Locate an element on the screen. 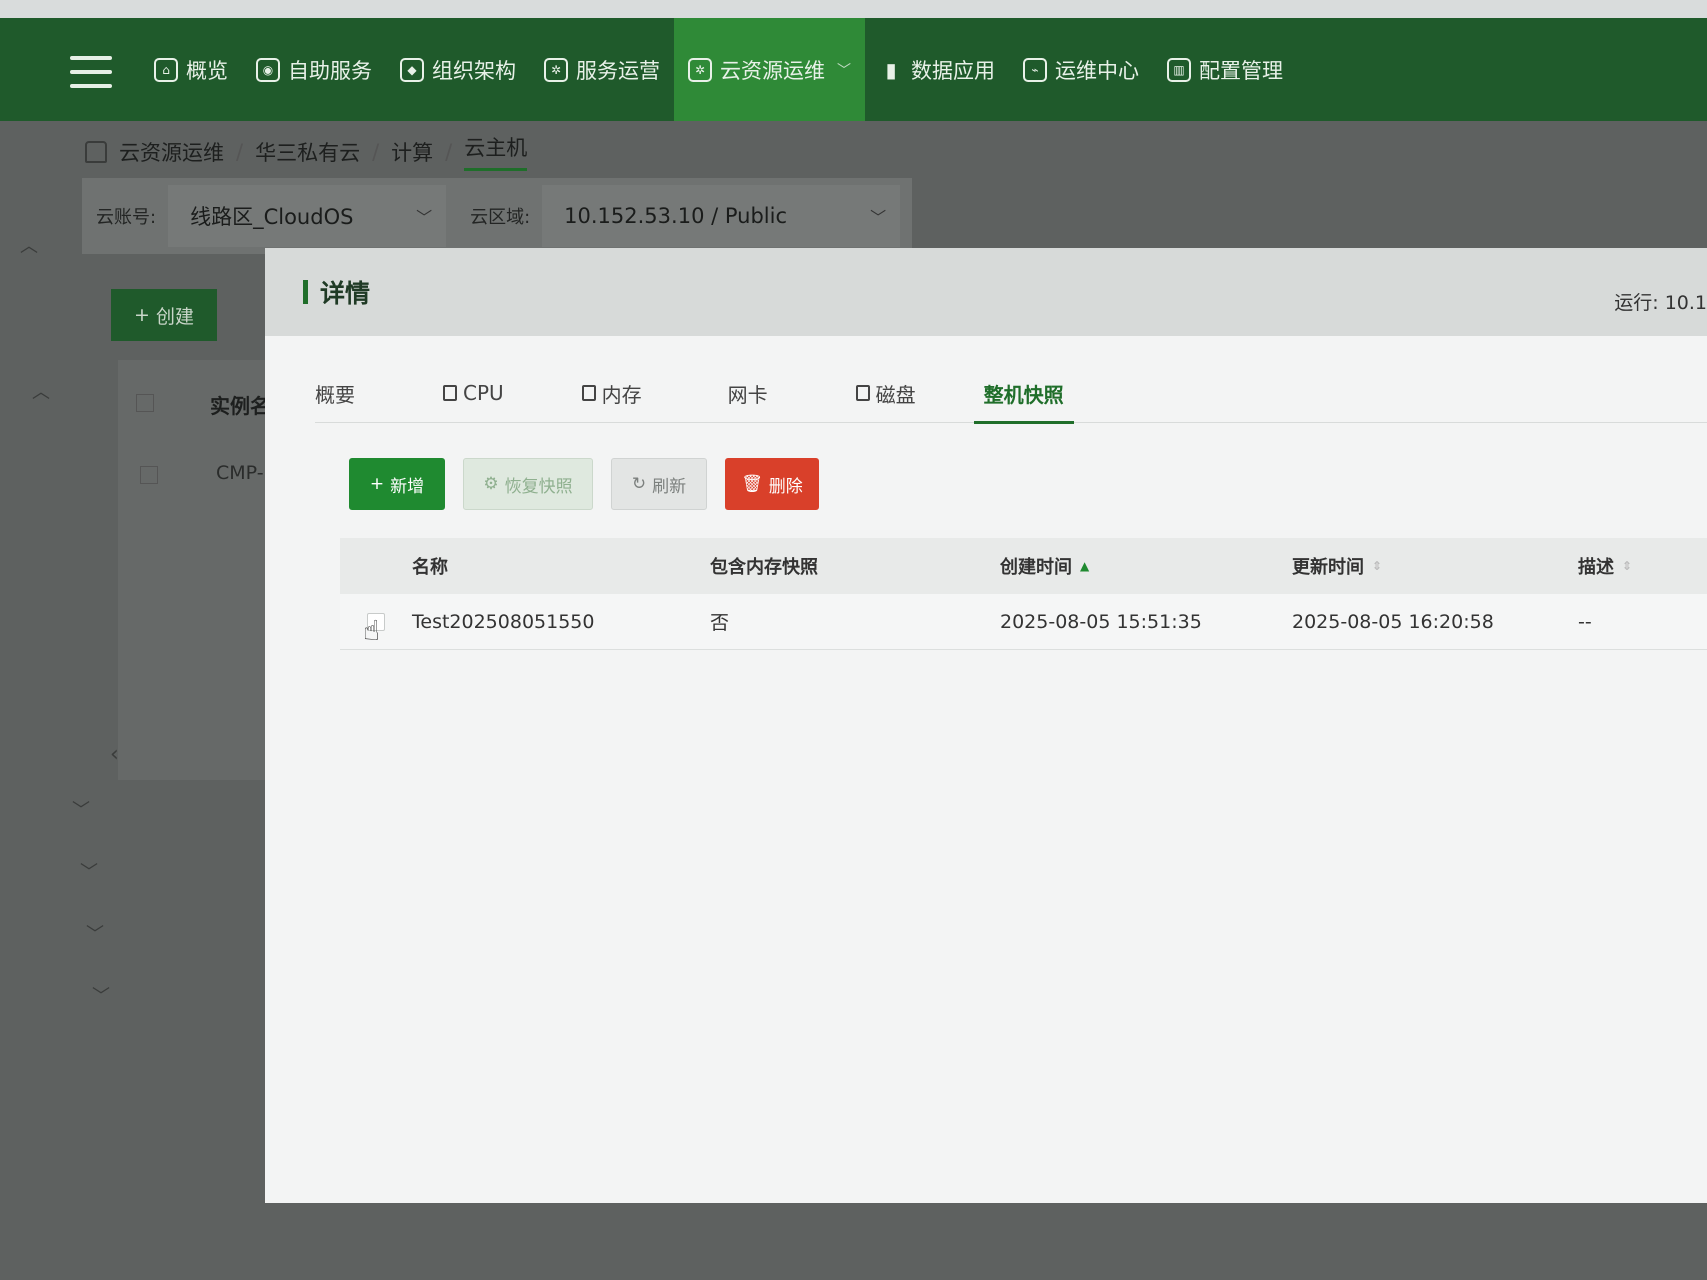 This screenshot has height=1280, width=1707. nav-item-overview: ⌂ 概览 is located at coordinates (191, 69).